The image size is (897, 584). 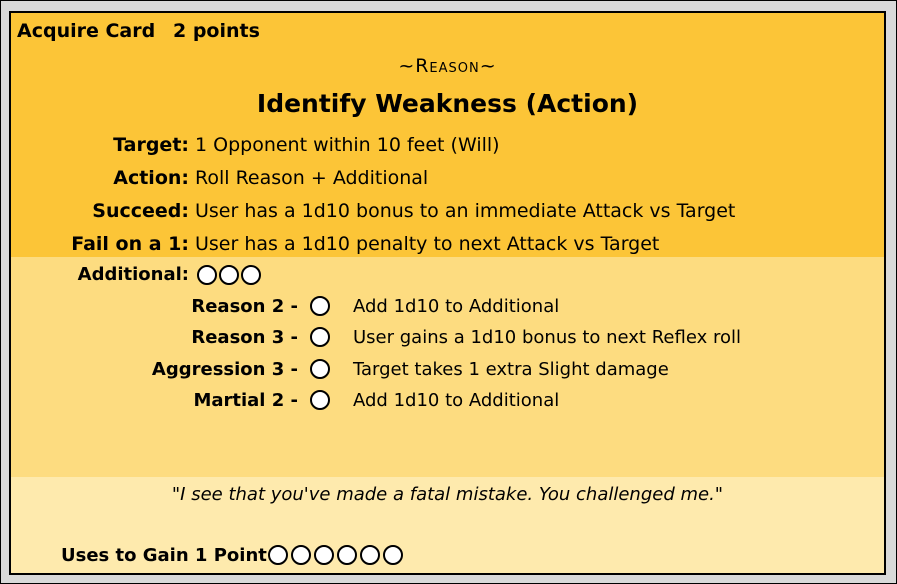 What do you see at coordinates (511, 369) in the screenshot?
I see `upgrade-description: Target takes 1 extra Slight damage` at bounding box center [511, 369].